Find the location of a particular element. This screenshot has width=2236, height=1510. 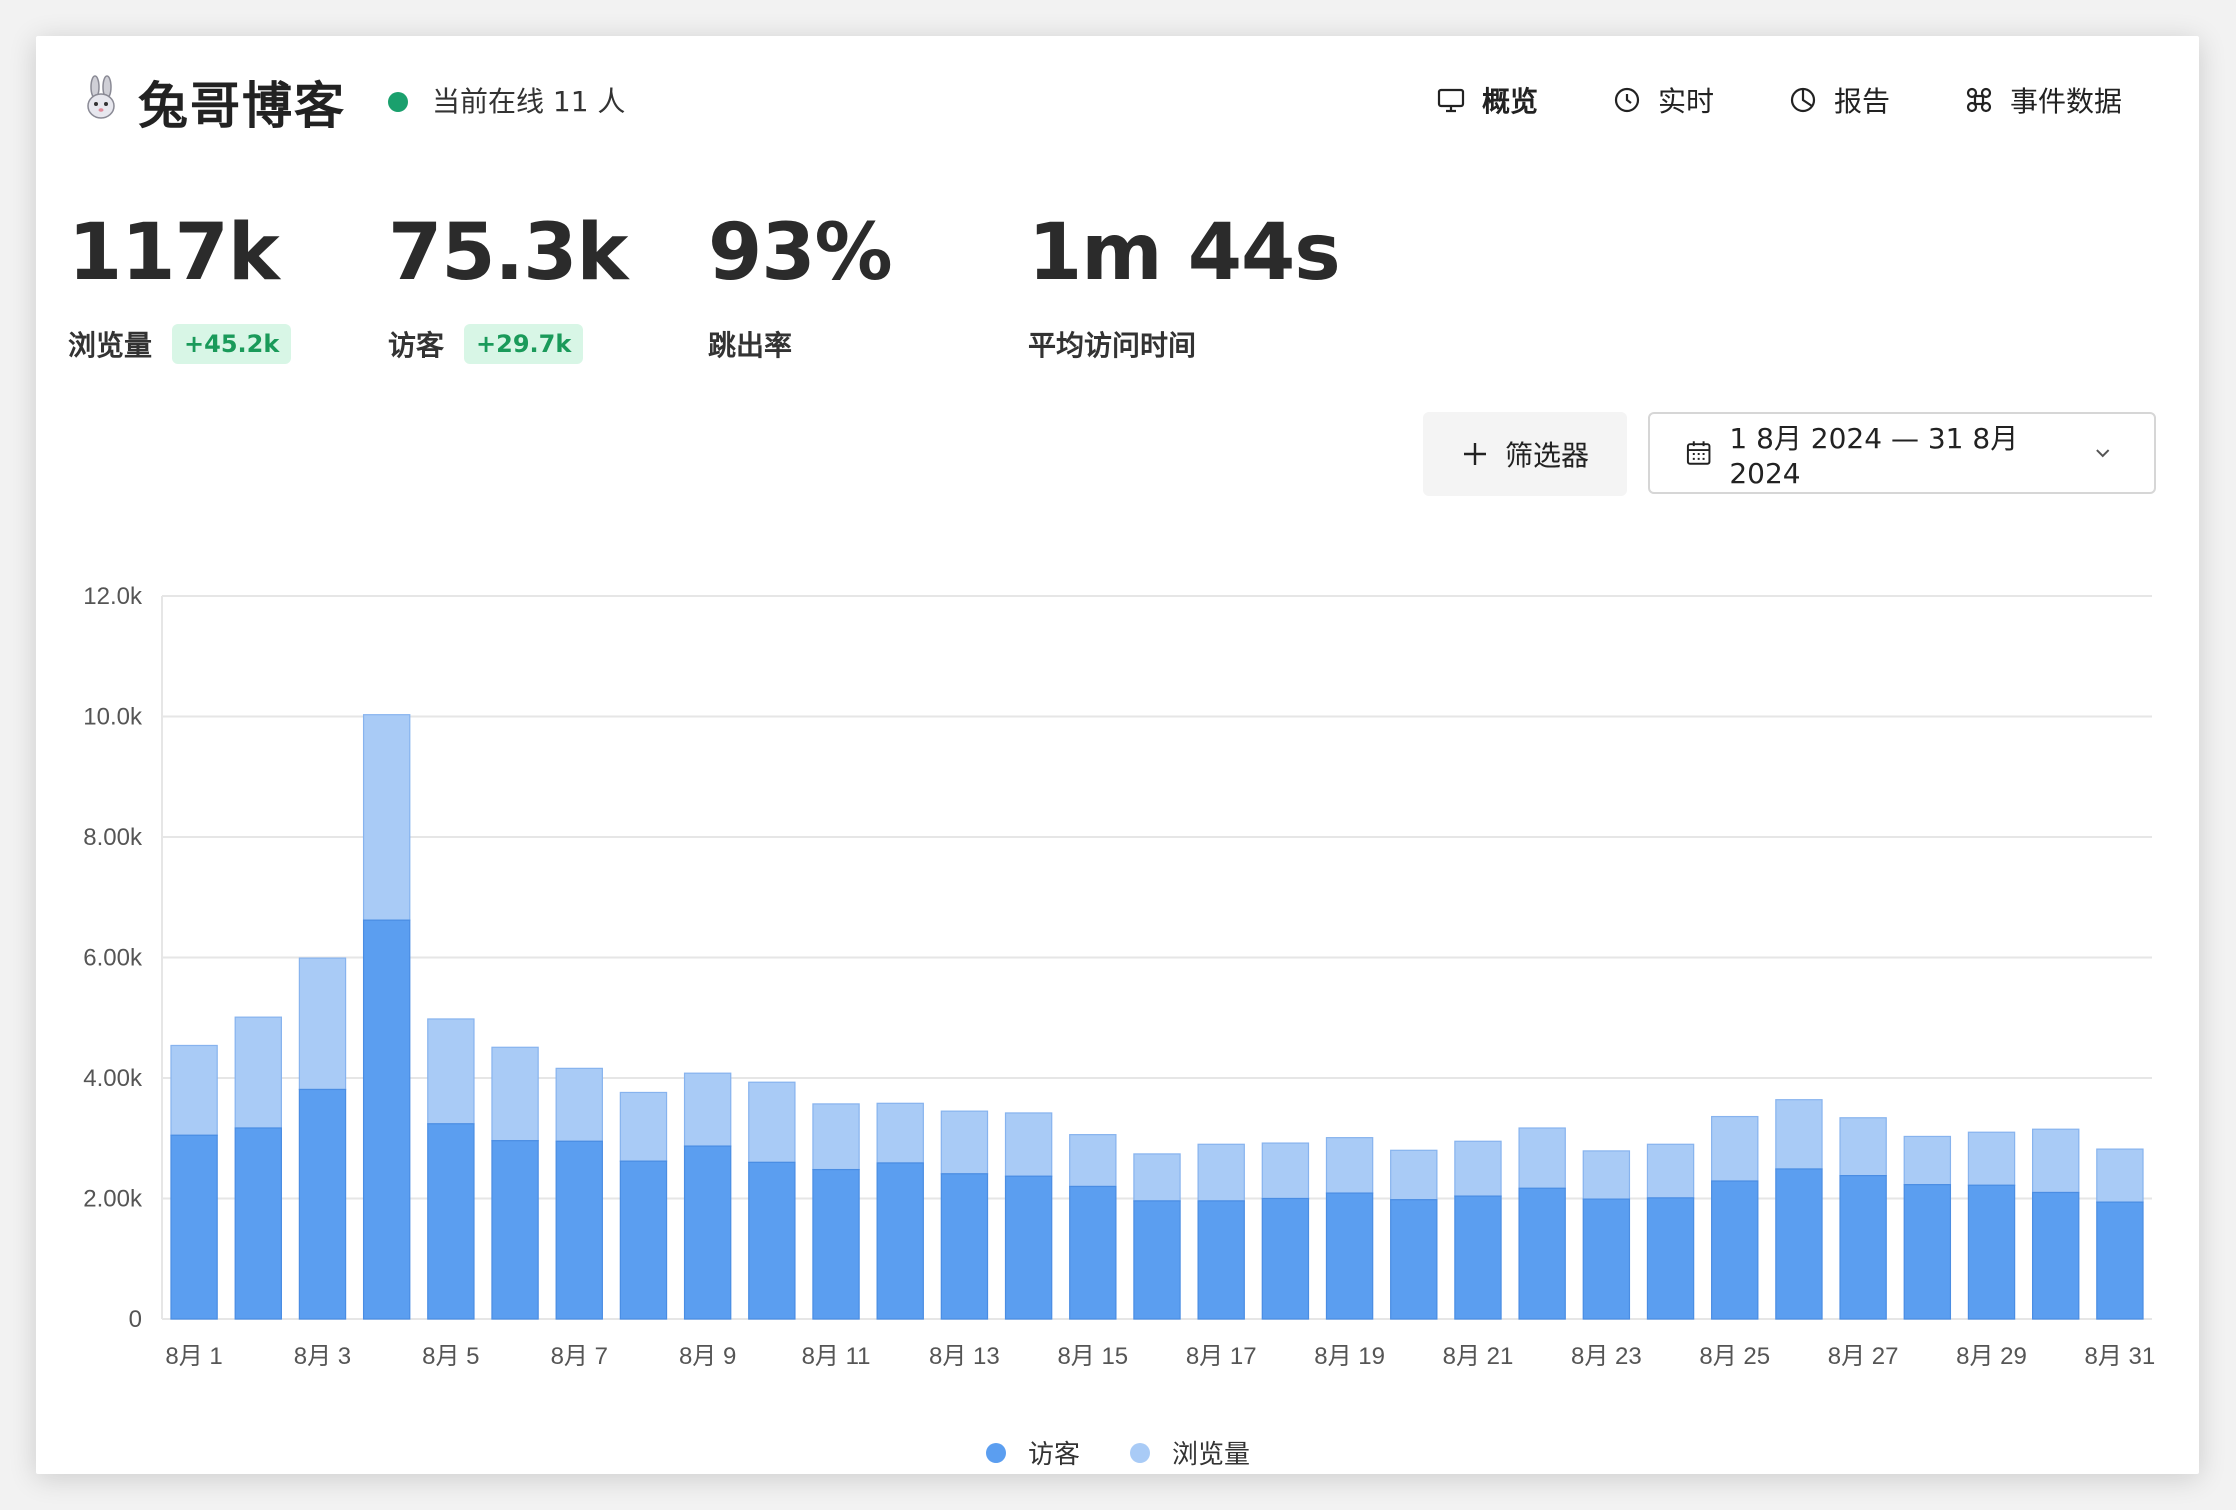

x-tick-label: 8月 7 is located at coordinates (579, 1356).